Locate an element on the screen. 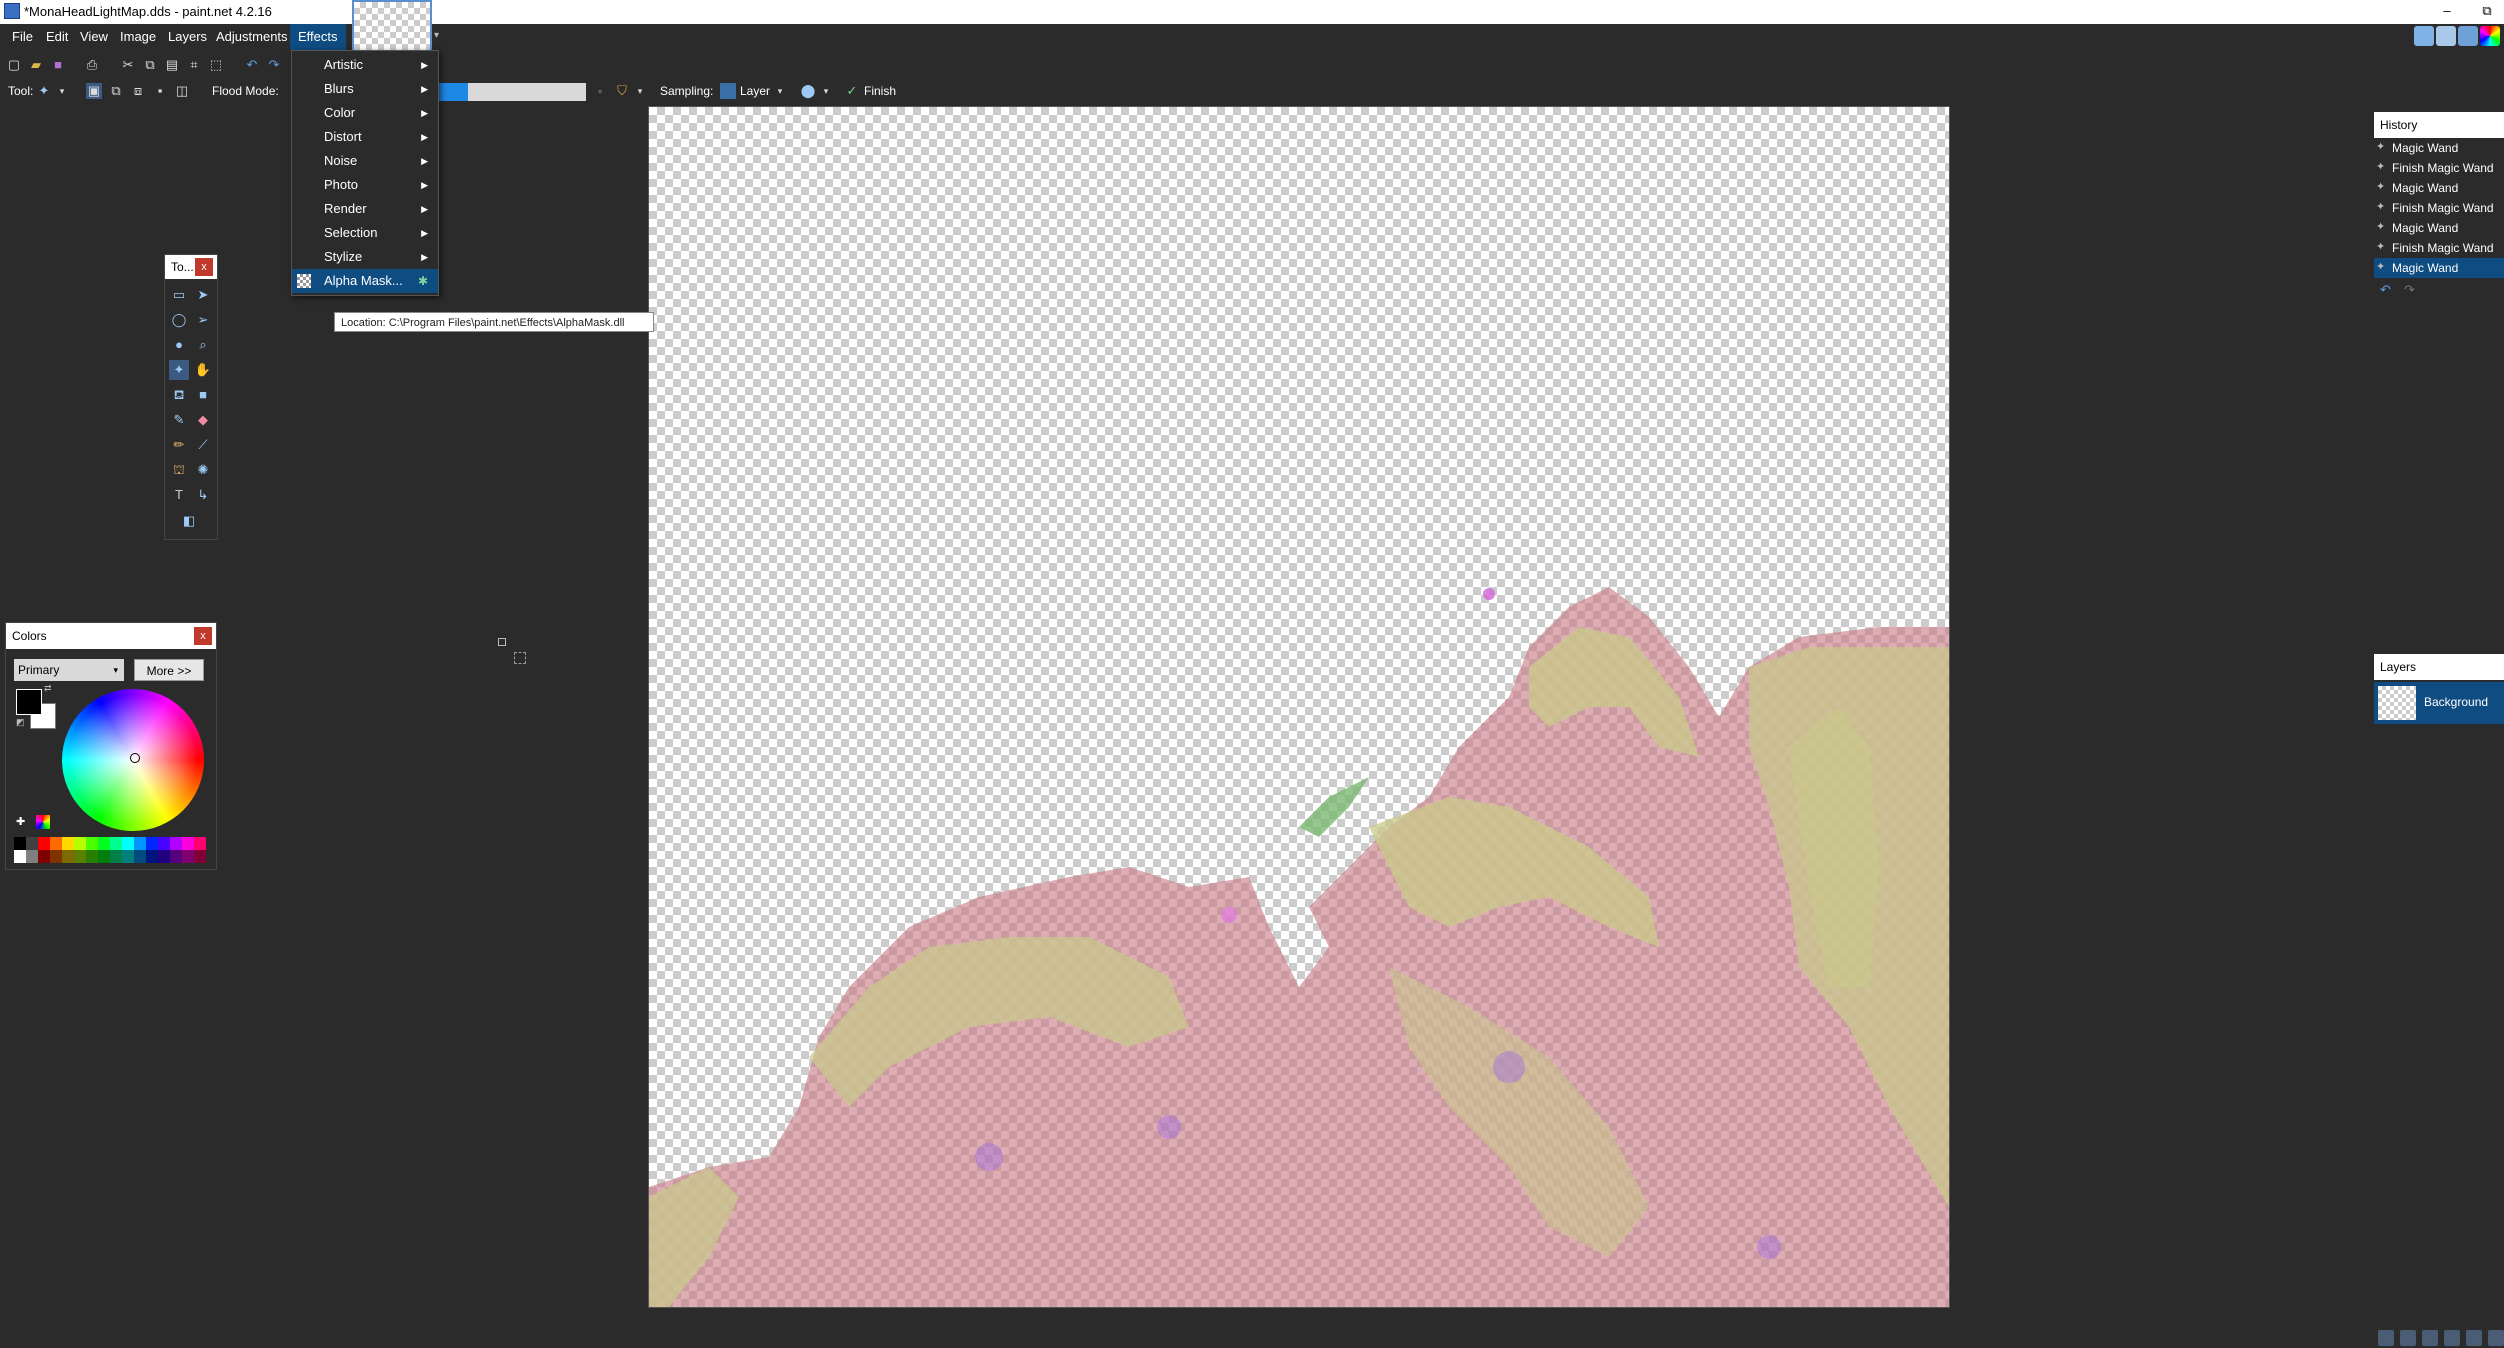  menu-image: Image is located at coordinates (138, 37).